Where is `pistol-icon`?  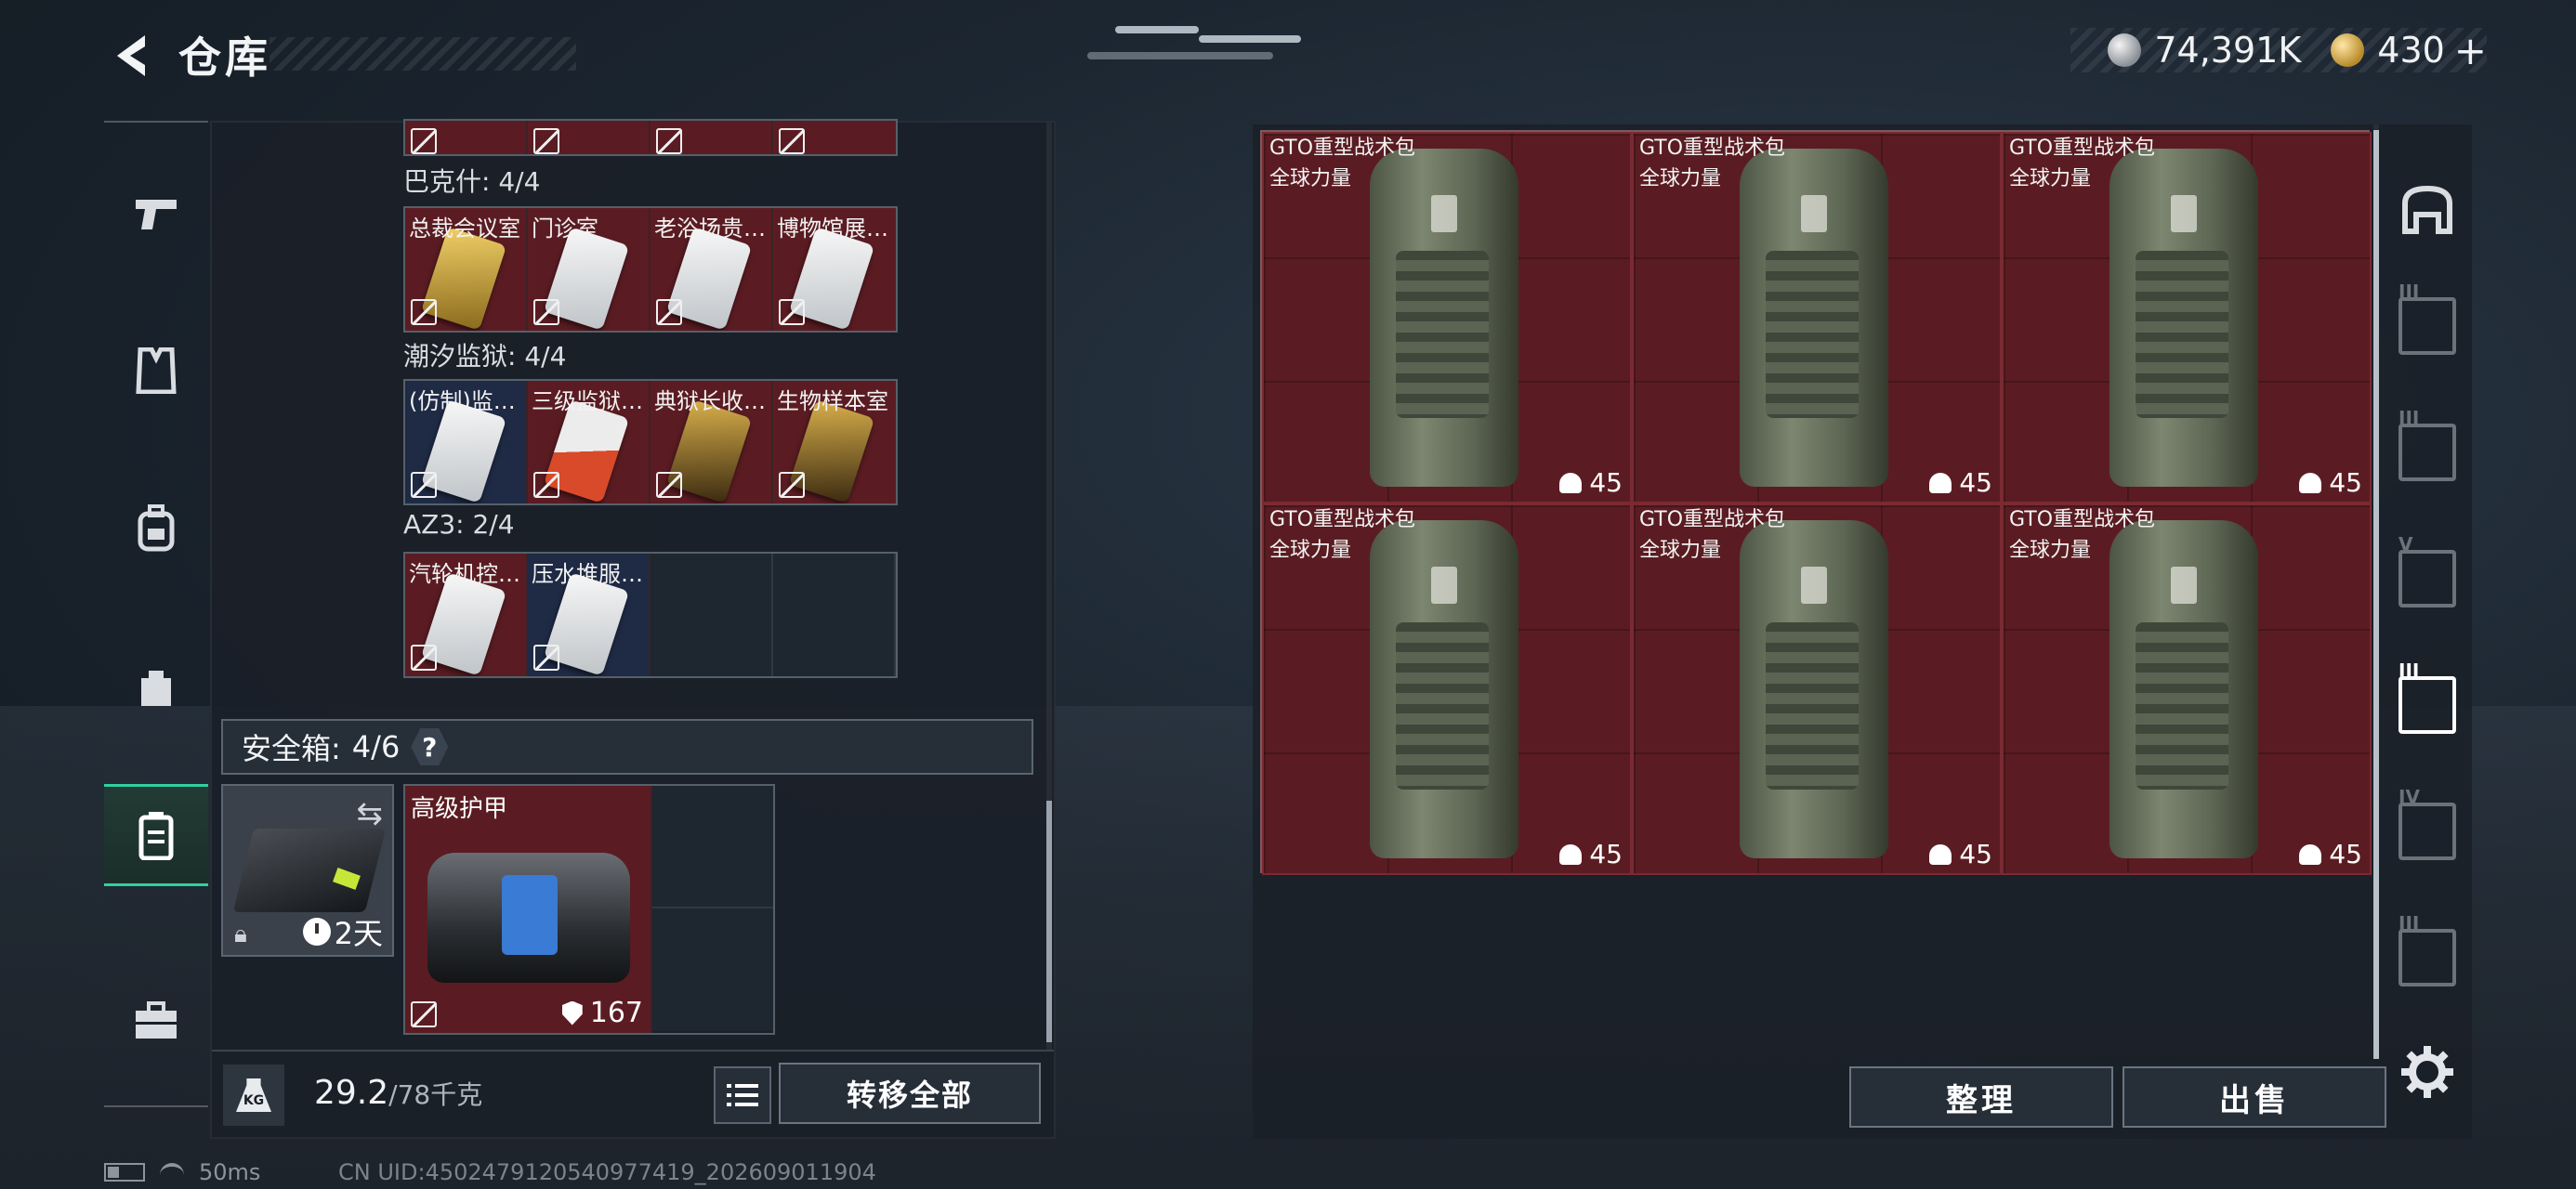 pistol-icon is located at coordinates (156, 215).